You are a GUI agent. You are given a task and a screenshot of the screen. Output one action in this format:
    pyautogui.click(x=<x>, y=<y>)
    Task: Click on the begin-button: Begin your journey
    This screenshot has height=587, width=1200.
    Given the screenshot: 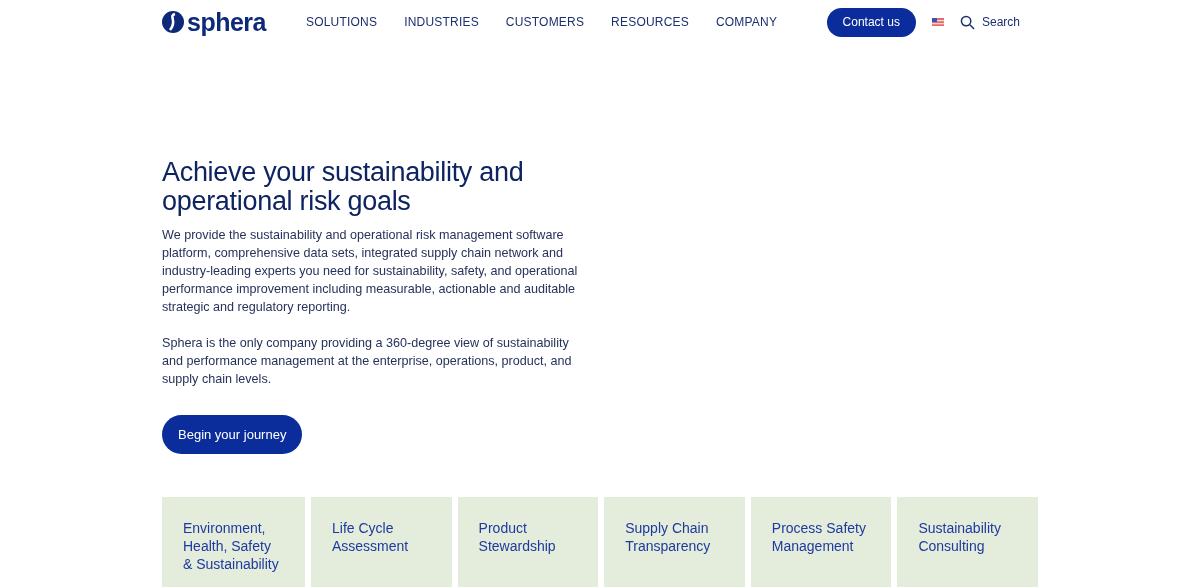 What is the action you would take?
    pyautogui.click(x=232, y=434)
    